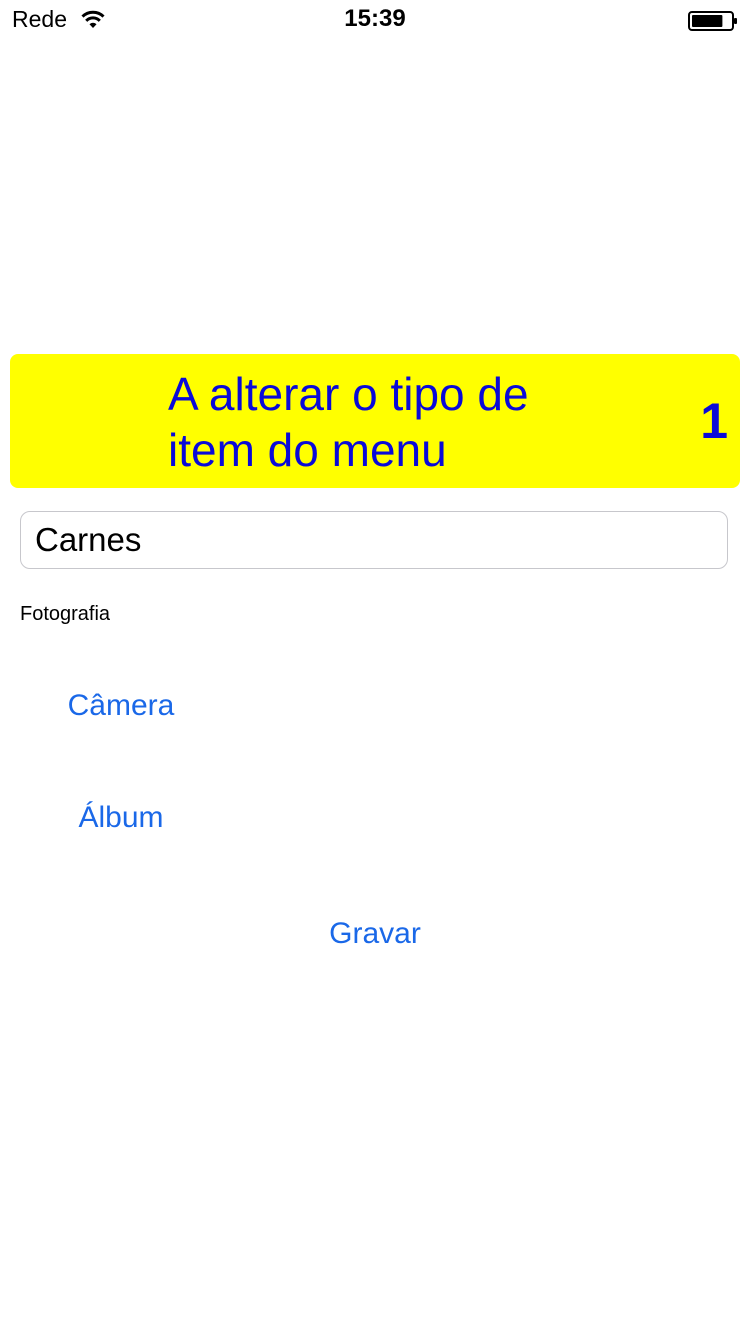  What do you see at coordinates (714, 421) in the screenshot?
I see `banner-count: 1` at bounding box center [714, 421].